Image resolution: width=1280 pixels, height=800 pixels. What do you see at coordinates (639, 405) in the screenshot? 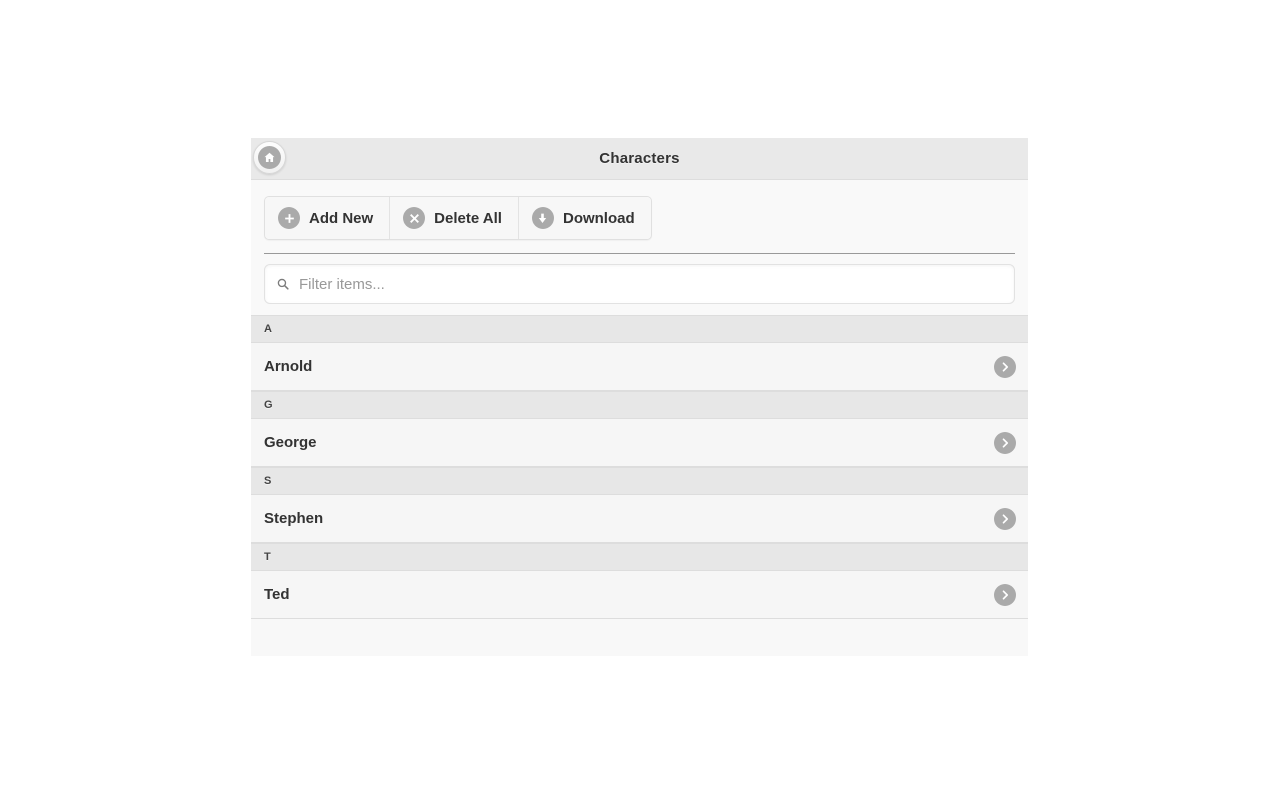
I see `list-divider-g: G` at bounding box center [639, 405].